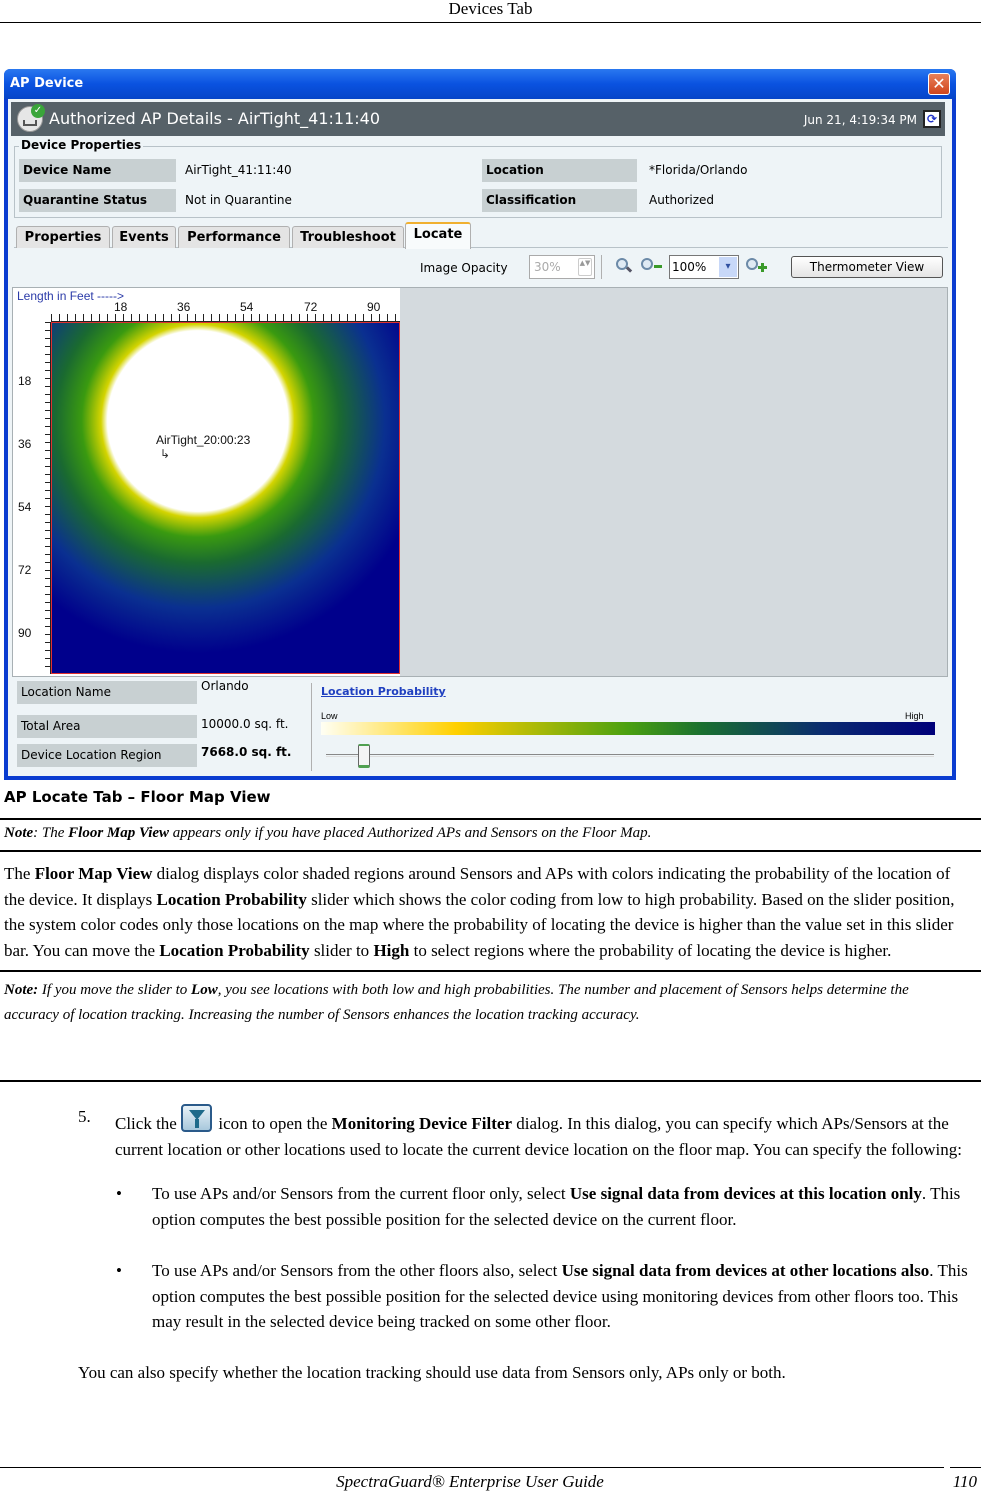 The height and width of the screenshot is (1493, 981). Describe the element at coordinates (629, 269) in the screenshot. I see `magnifier-handle` at that location.